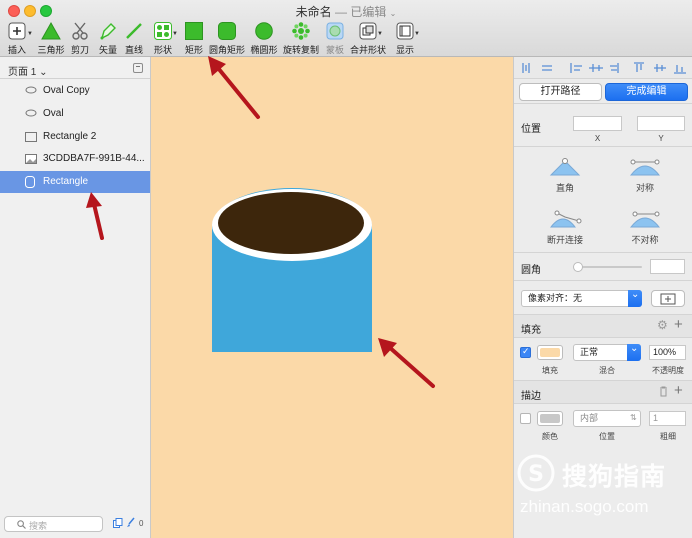 The height and width of the screenshot is (538, 692). Describe the element at coordinates (678, 324) in the screenshot. I see `add-fill-icon: +` at that location.